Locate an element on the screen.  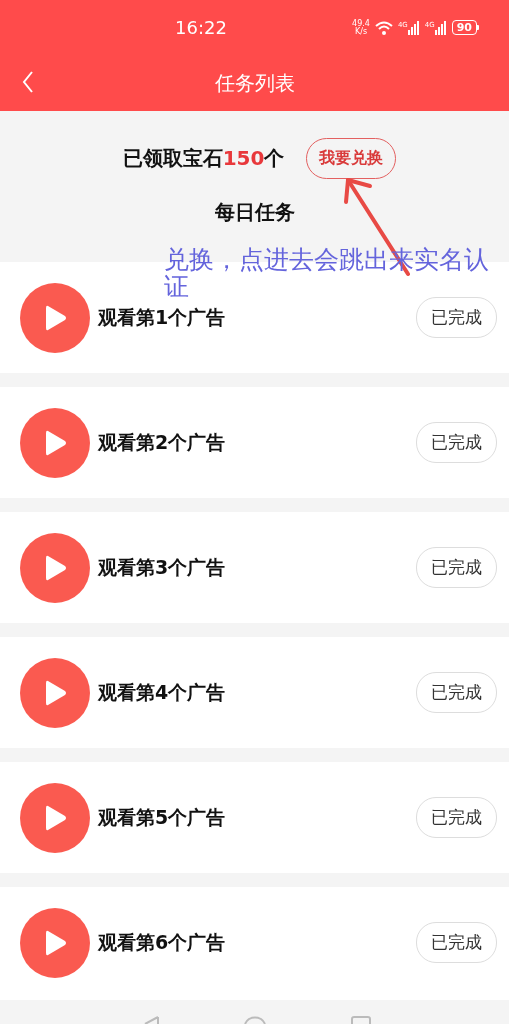
task-title: 观看第5个广告 is located at coordinates (162, 817).